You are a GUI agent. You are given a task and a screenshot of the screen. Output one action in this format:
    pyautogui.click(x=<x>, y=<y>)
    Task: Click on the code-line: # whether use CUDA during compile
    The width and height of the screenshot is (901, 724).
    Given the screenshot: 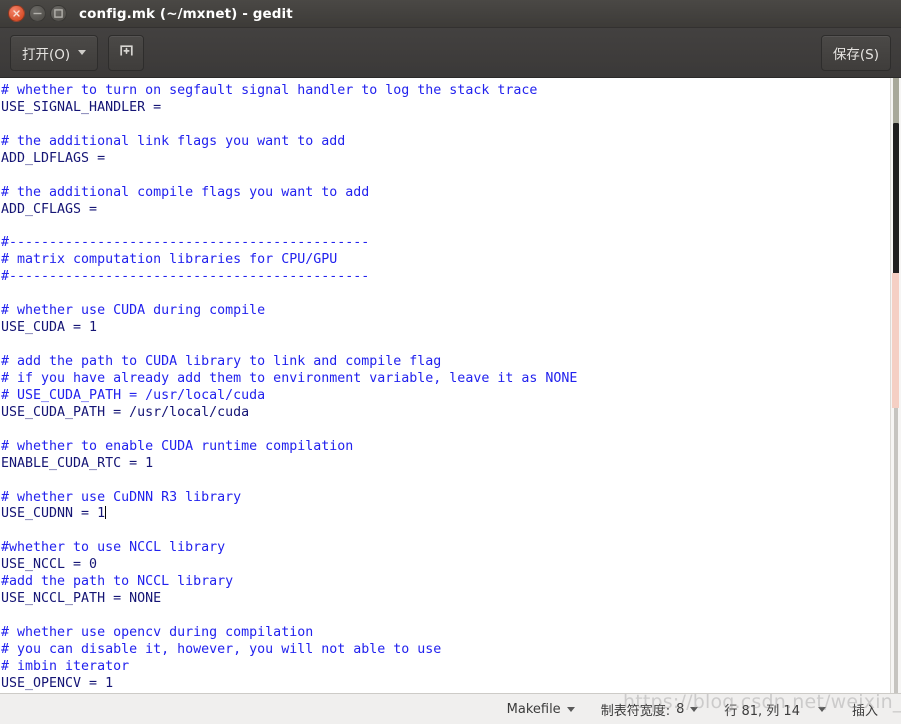 What is the action you would take?
    pyautogui.click(x=451, y=311)
    